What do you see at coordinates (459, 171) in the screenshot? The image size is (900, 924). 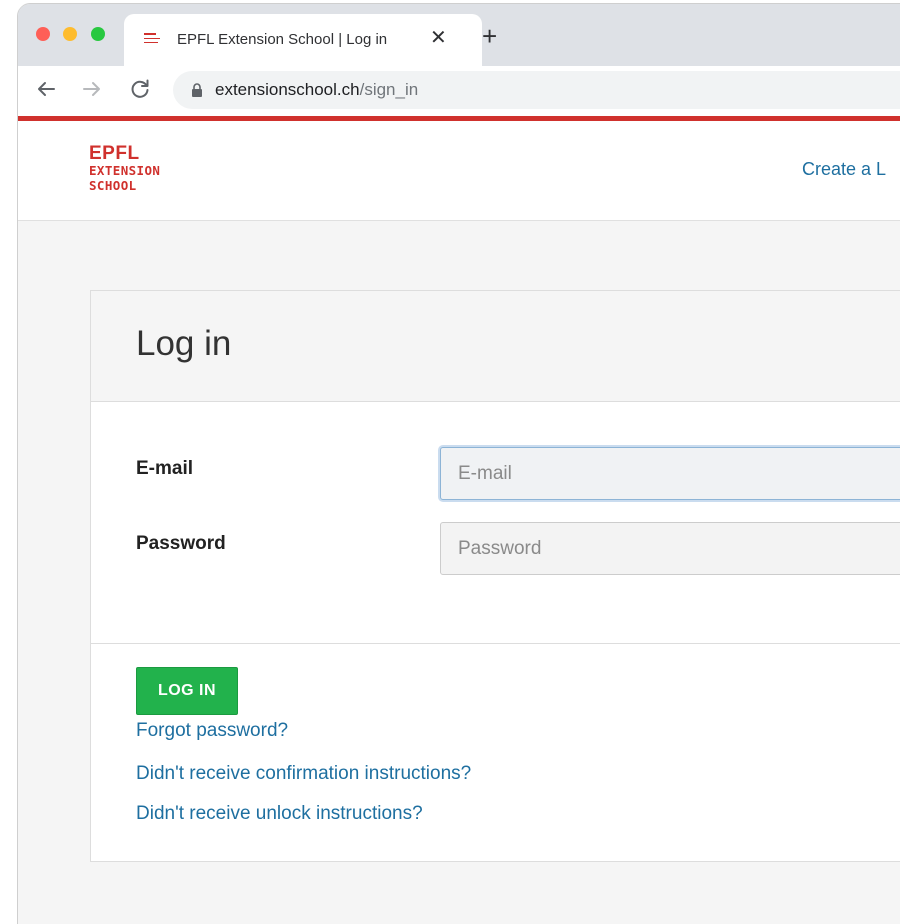 I see `site-header: EPFL EXTENSION SCHOOL Create a L` at bounding box center [459, 171].